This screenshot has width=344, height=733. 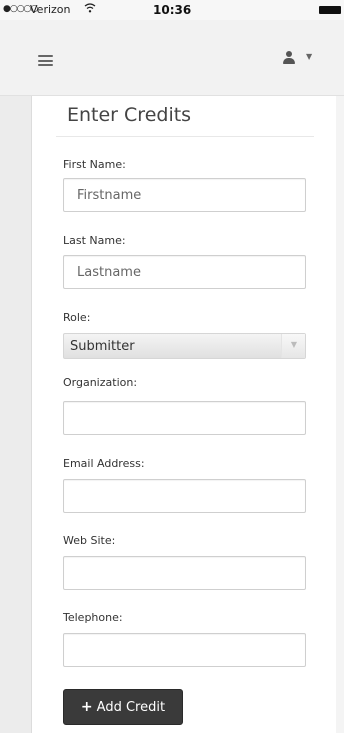 I want to click on role-selected-value: Submitter, so click(x=102, y=346).